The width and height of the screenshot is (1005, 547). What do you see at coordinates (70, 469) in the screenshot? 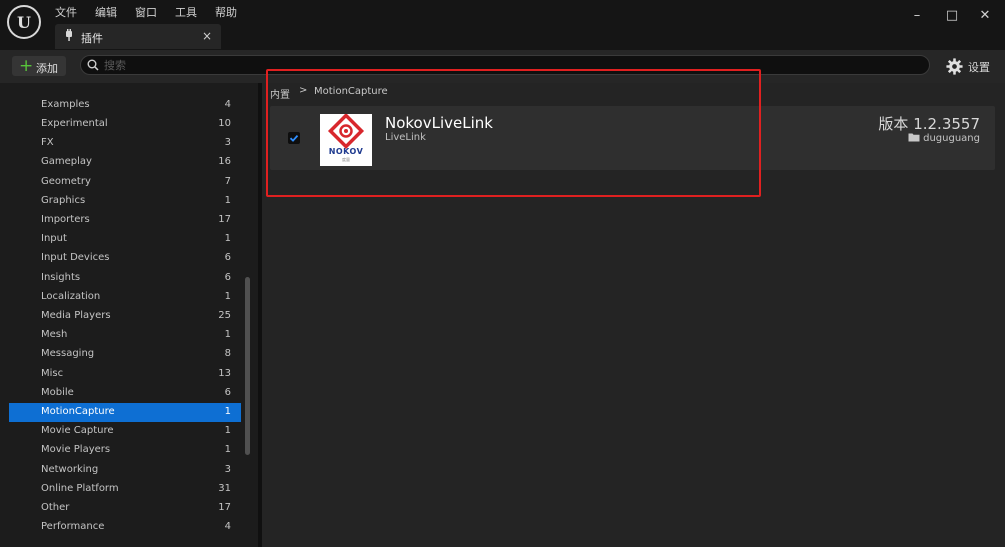
I see `sidebar-item-label: Networking` at bounding box center [70, 469].